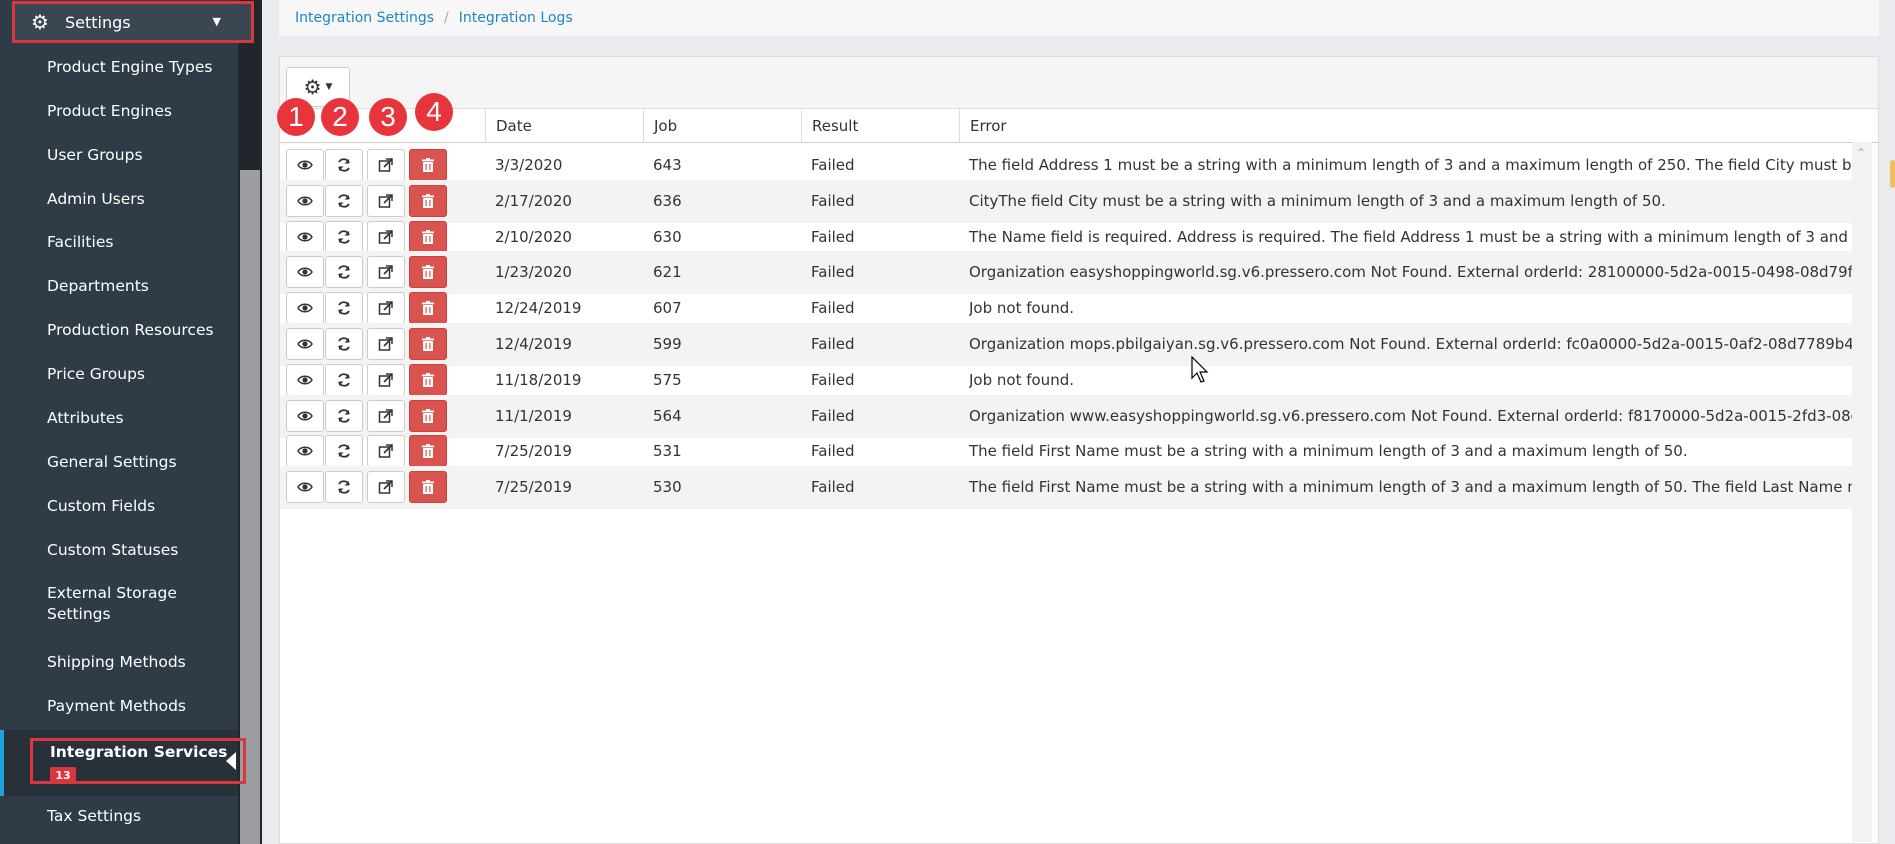 This screenshot has height=844, width=1895. What do you see at coordinates (880, 126) in the screenshot?
I see `column-header-result: Result` at bounding box center [880, 126].